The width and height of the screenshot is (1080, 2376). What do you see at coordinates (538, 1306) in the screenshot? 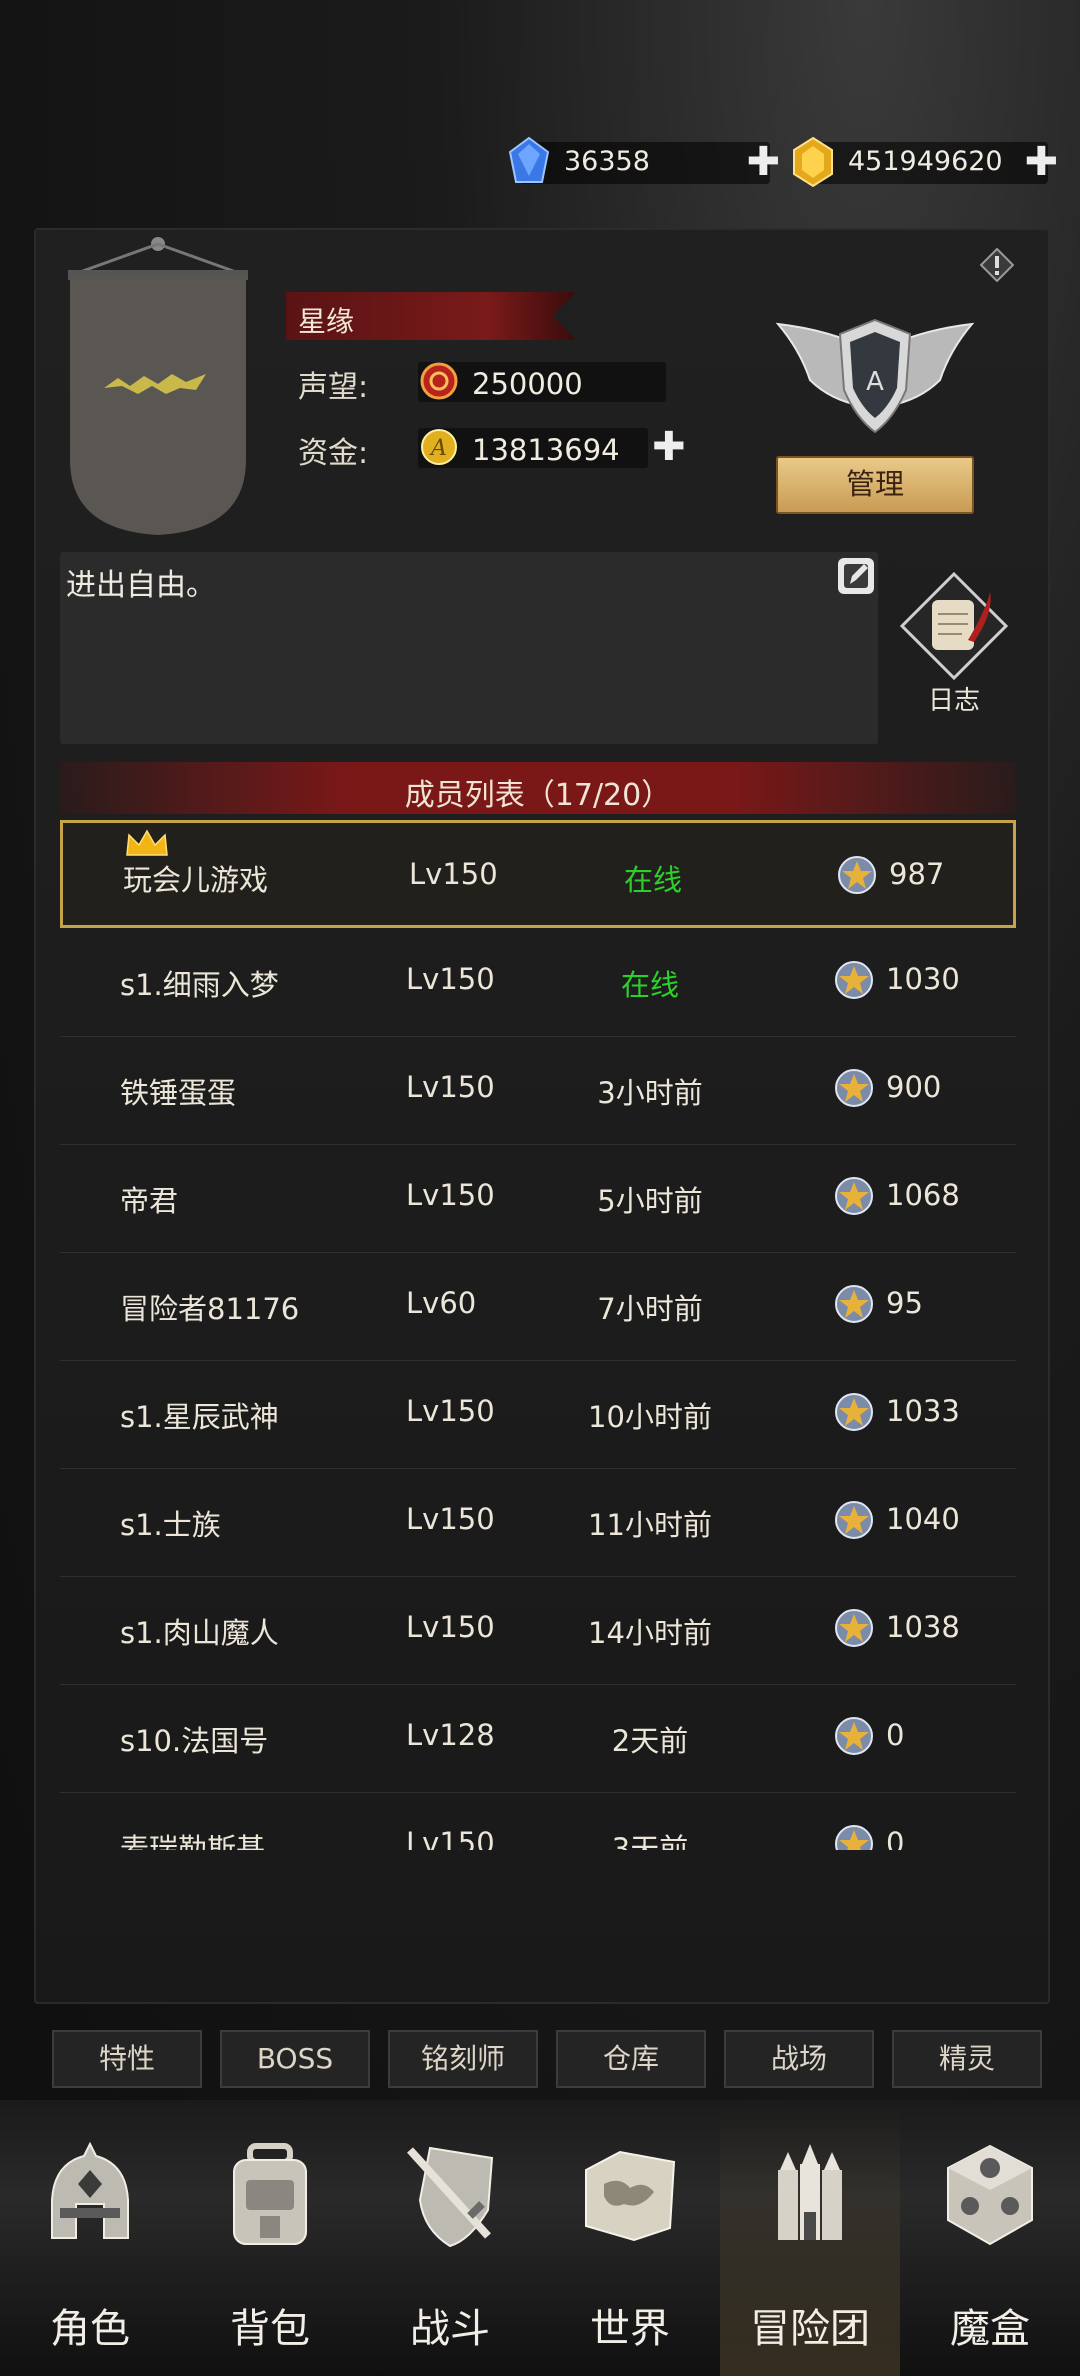
I see `member-row: 冒险者81176 Lv60 7小时前 95` at bounding box center [538, 1306].